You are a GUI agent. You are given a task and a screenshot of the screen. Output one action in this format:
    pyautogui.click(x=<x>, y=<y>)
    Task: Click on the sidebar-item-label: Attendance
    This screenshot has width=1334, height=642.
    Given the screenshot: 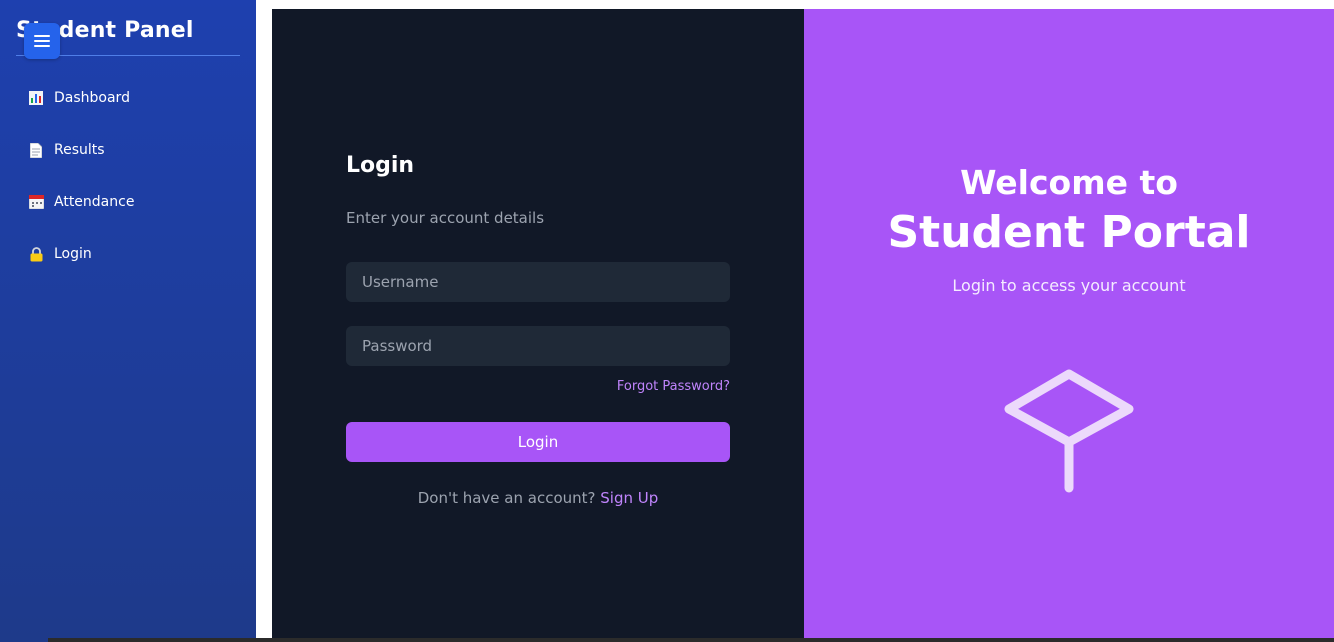 What is the action you would take?
    pyautogui.click(x=94, y=202)
    